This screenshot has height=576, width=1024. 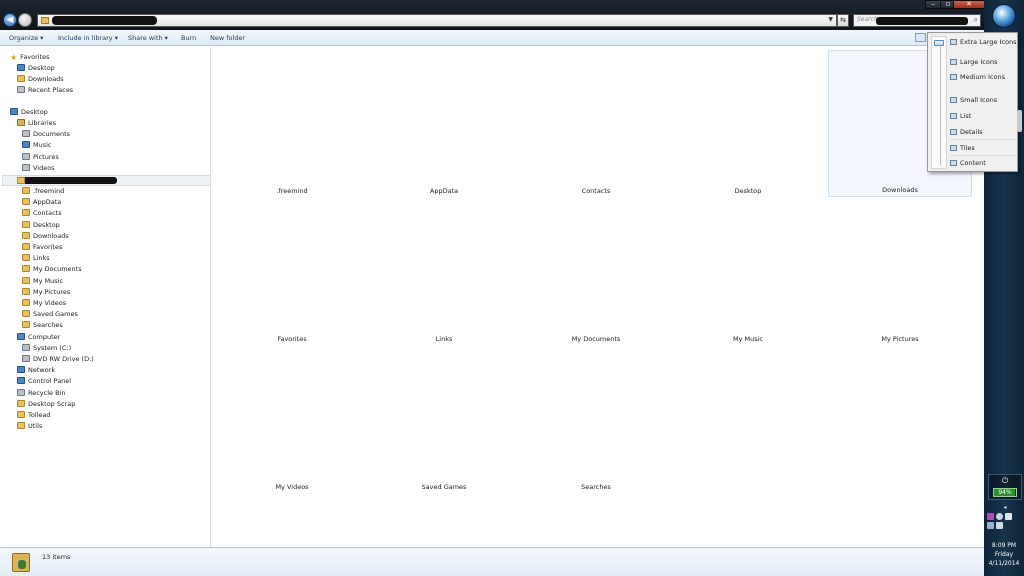 What do you see at coordinates (34, 416) in the screenshot?
I see `nav-tollead: Tollead` at bounding box center [34, 416].